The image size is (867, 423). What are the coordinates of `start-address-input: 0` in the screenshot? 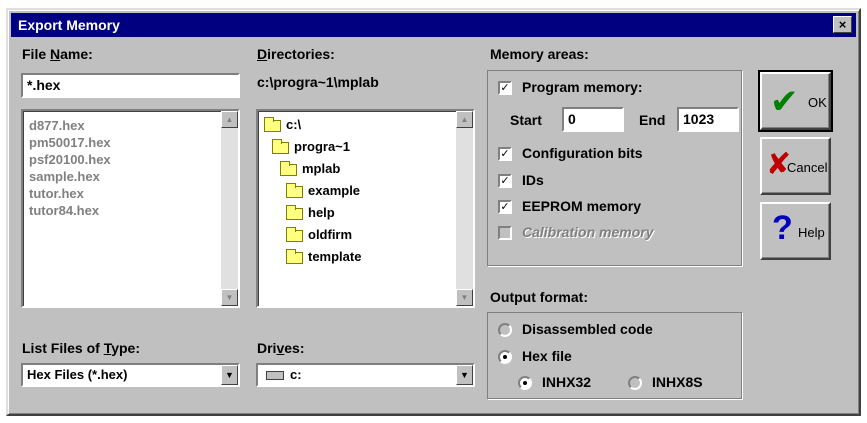 It's located at (593, 119).